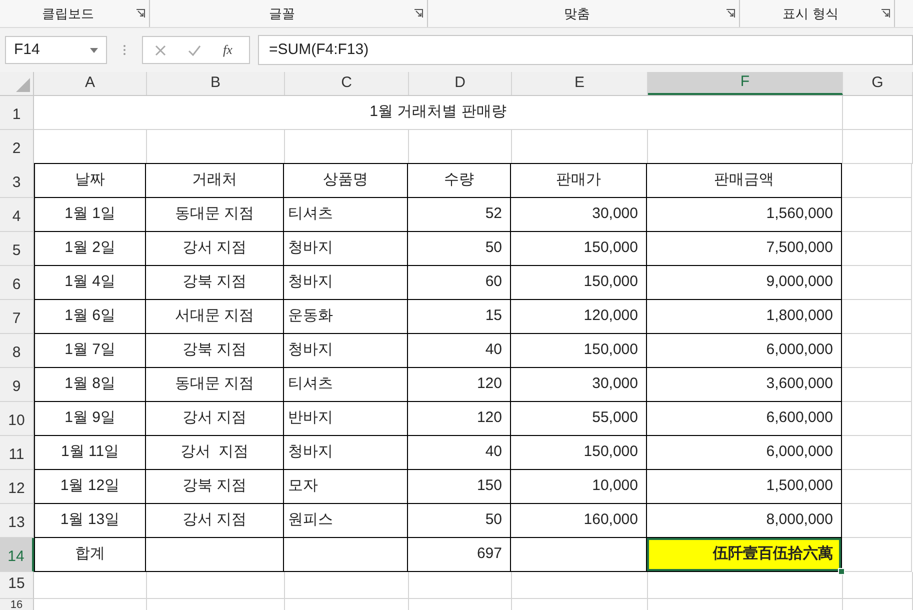 The width and height of the screenshot is (913, 610). I want to click on row-header: 3, so click(17, 180).